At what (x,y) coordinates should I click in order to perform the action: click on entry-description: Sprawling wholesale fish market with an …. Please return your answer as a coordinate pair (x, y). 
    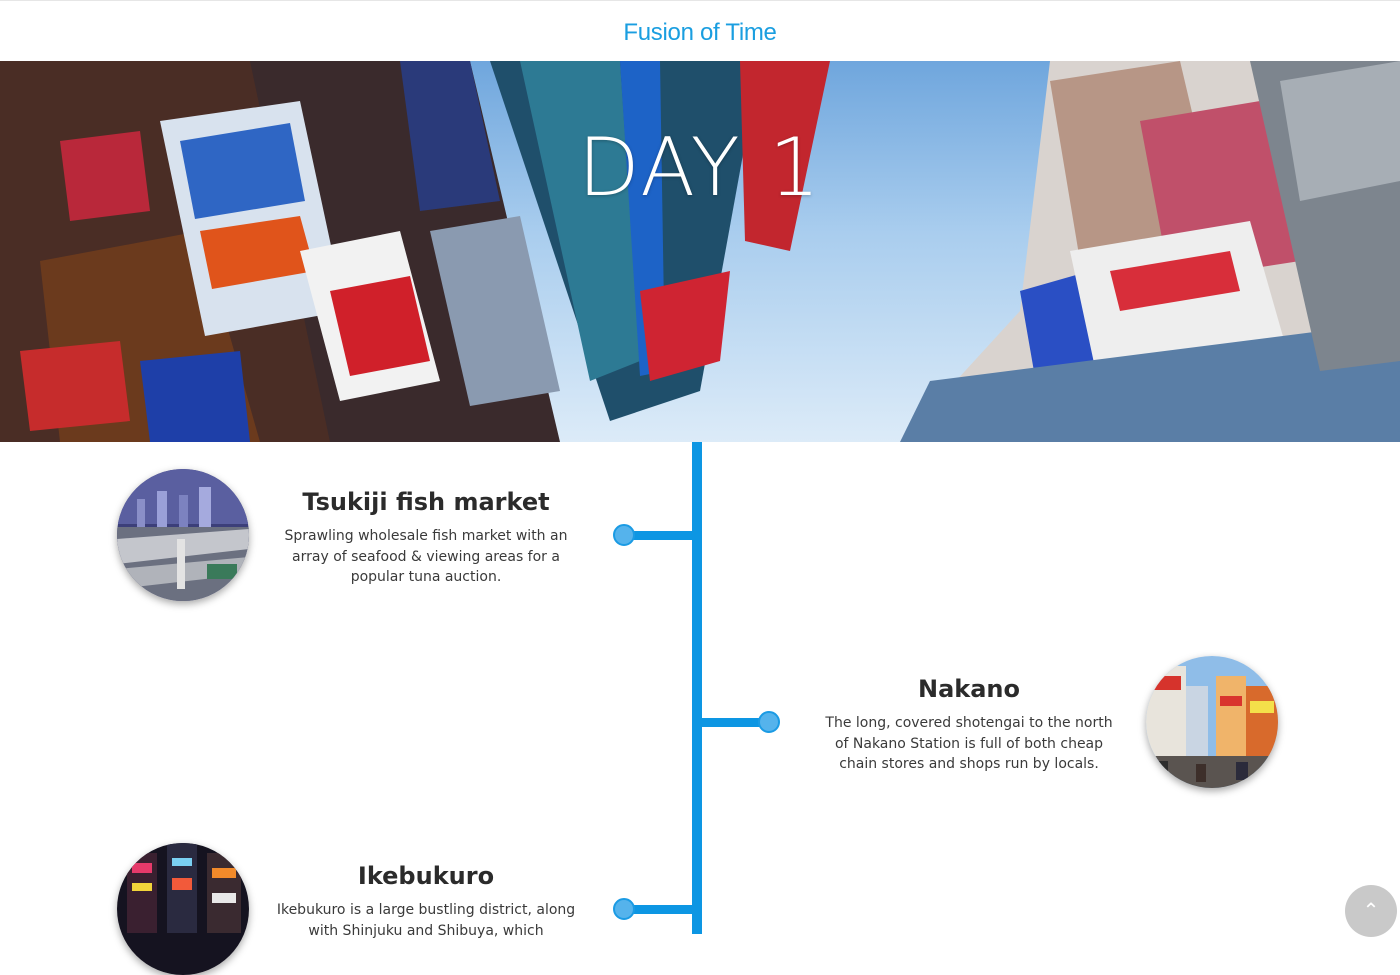
    Looking at the image, I should click on (426, 556).